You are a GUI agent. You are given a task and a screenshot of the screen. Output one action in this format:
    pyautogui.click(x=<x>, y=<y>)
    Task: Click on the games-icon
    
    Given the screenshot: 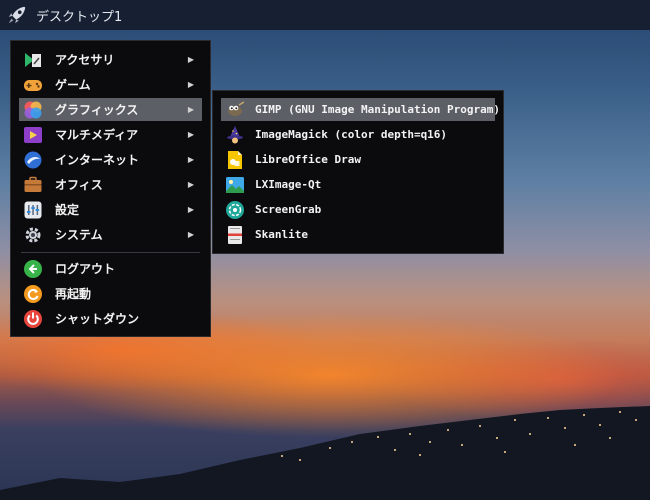 What is the action you would take?
    pyautogui.click(x=33, y=85)
    